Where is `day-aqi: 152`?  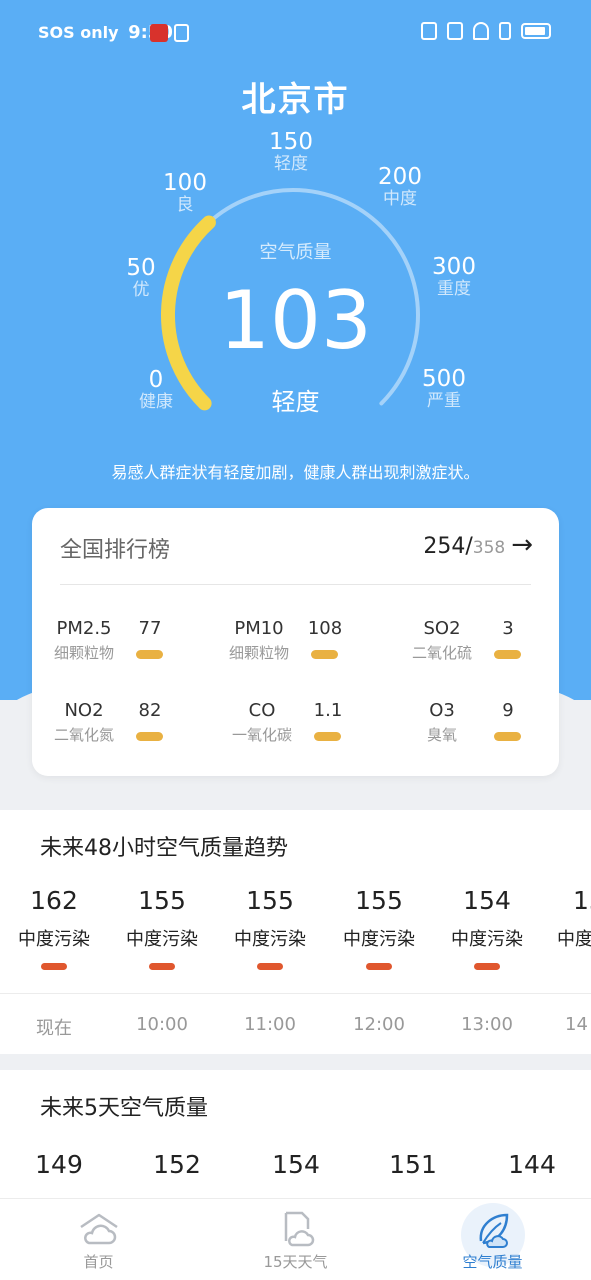
day-aqi: 152 is located at coordinates (177, 1164).